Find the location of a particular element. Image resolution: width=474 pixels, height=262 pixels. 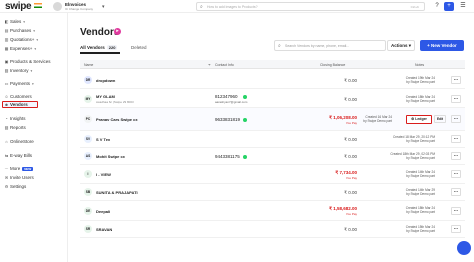

vendor-name: SRAVAN is located at coordinates (104, 229).